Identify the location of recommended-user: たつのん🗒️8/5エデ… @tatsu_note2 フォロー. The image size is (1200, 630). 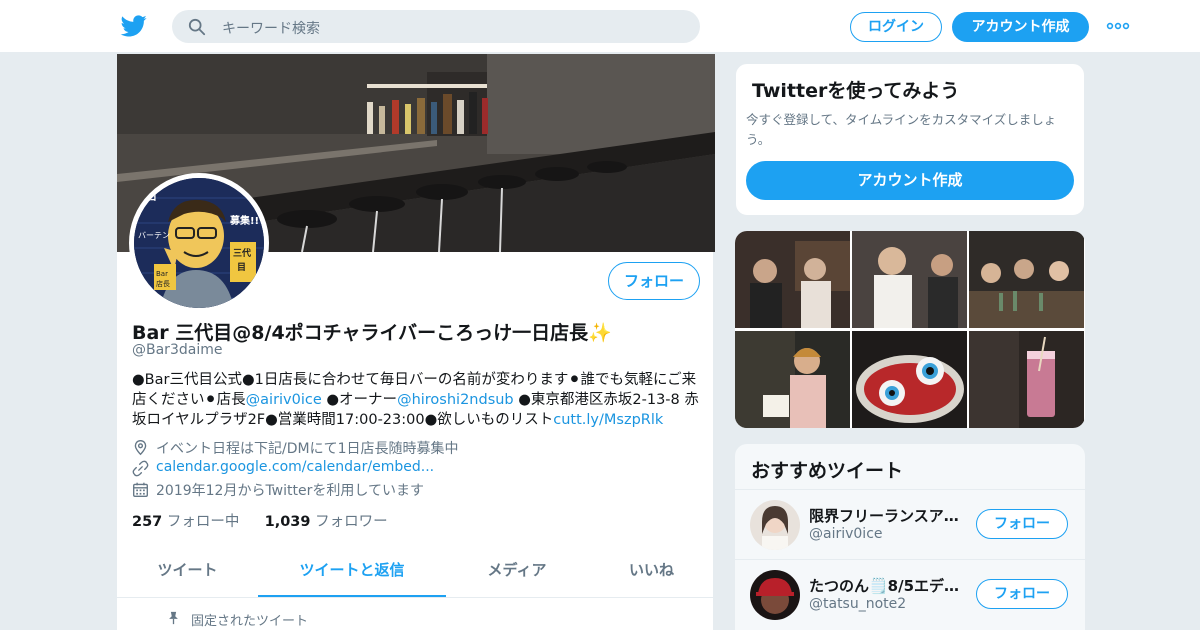
(910, 594).